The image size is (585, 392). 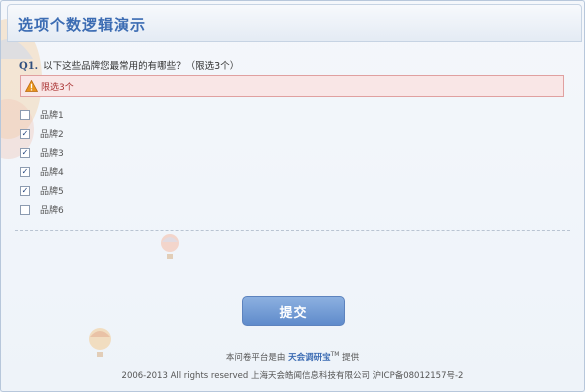 I want to click on credit-prefix: 本问卷平台是由, so click(x=255, y=358).